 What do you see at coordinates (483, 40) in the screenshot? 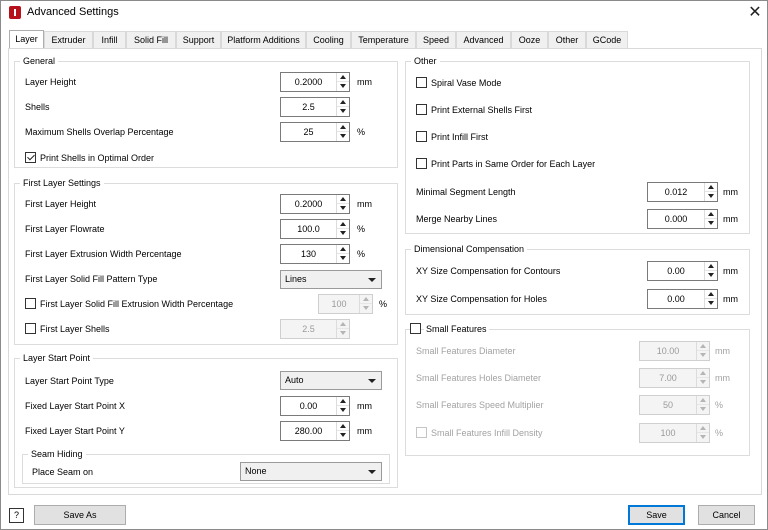
I see `tab-advanced: Advanced` at bounding box center [483, 40].